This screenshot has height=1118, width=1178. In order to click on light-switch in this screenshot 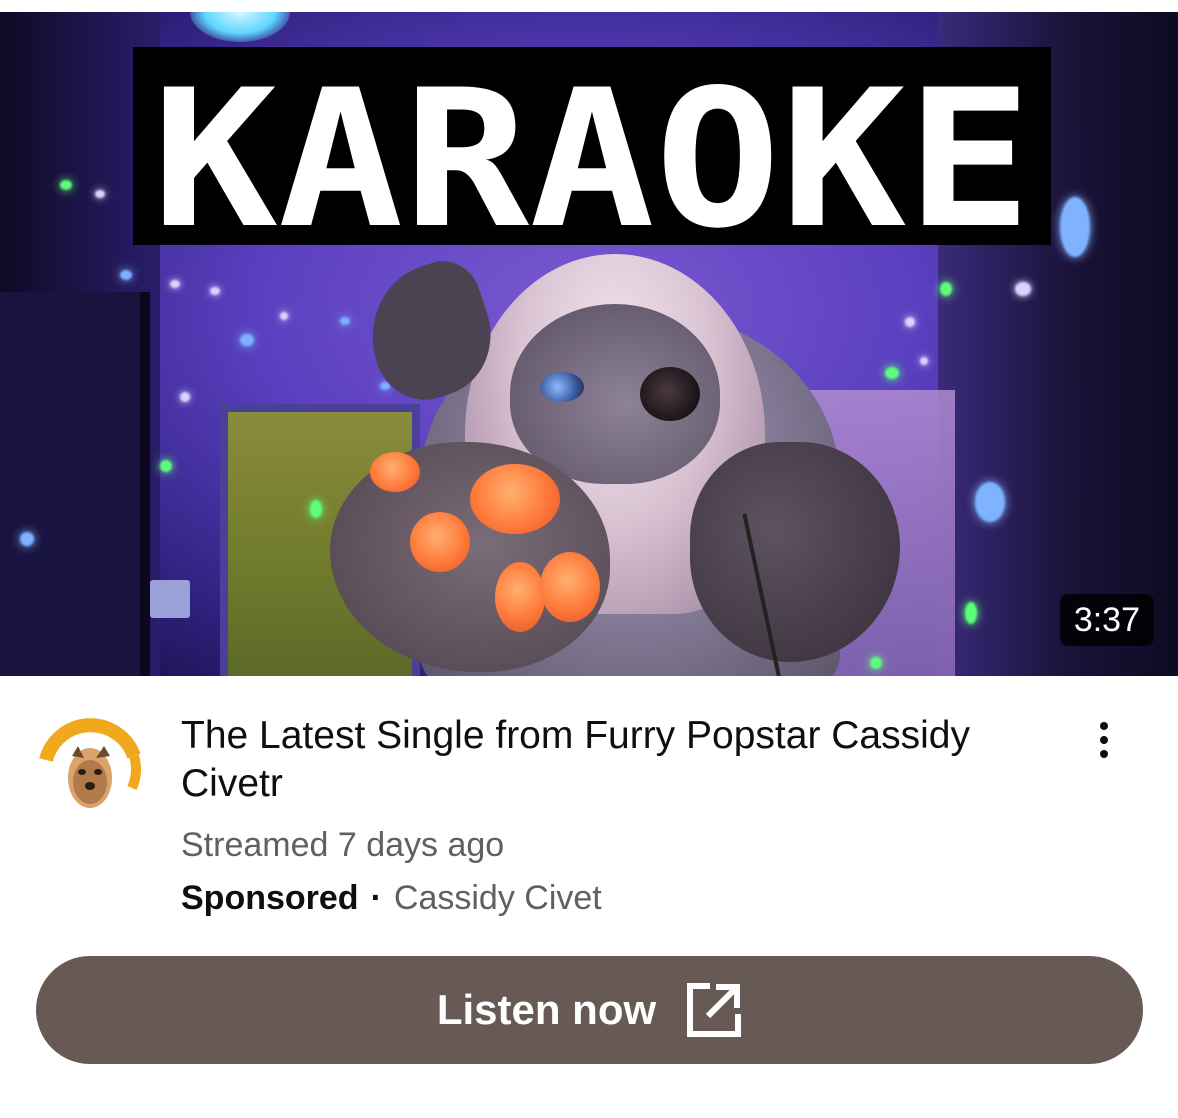, I will do `click(170, 599)`.